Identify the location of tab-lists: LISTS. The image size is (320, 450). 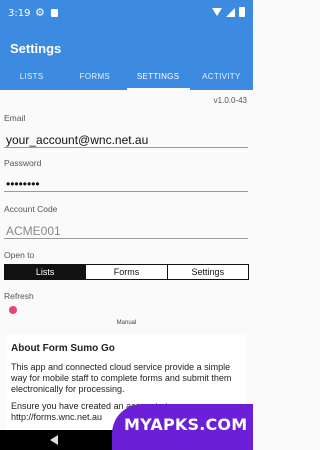
(31, 78).